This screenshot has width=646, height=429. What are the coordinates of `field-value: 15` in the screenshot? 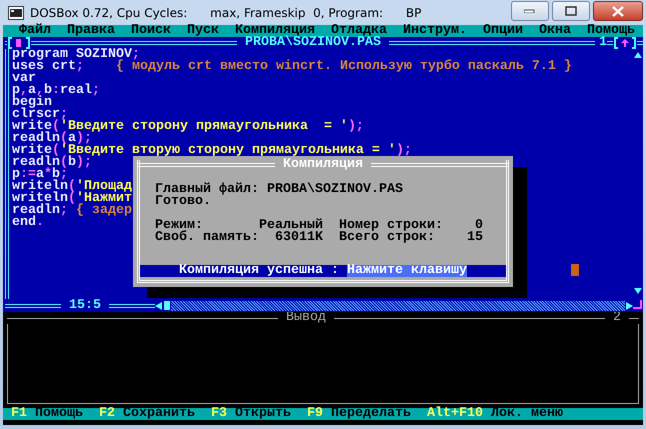 It's located at (475, 238).